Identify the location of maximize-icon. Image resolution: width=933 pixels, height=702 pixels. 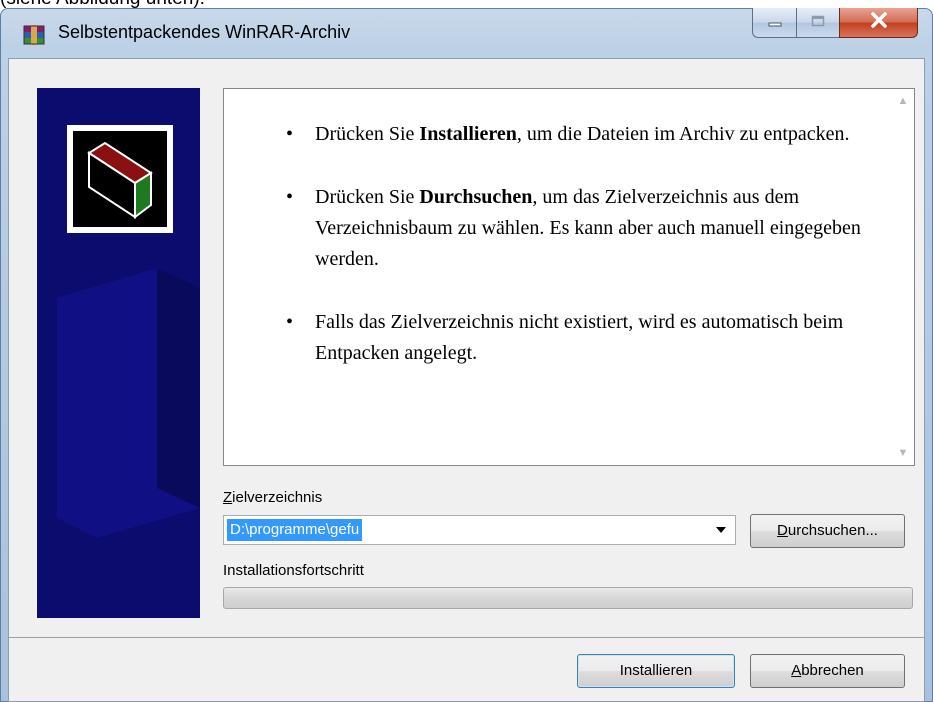
(818, 23).